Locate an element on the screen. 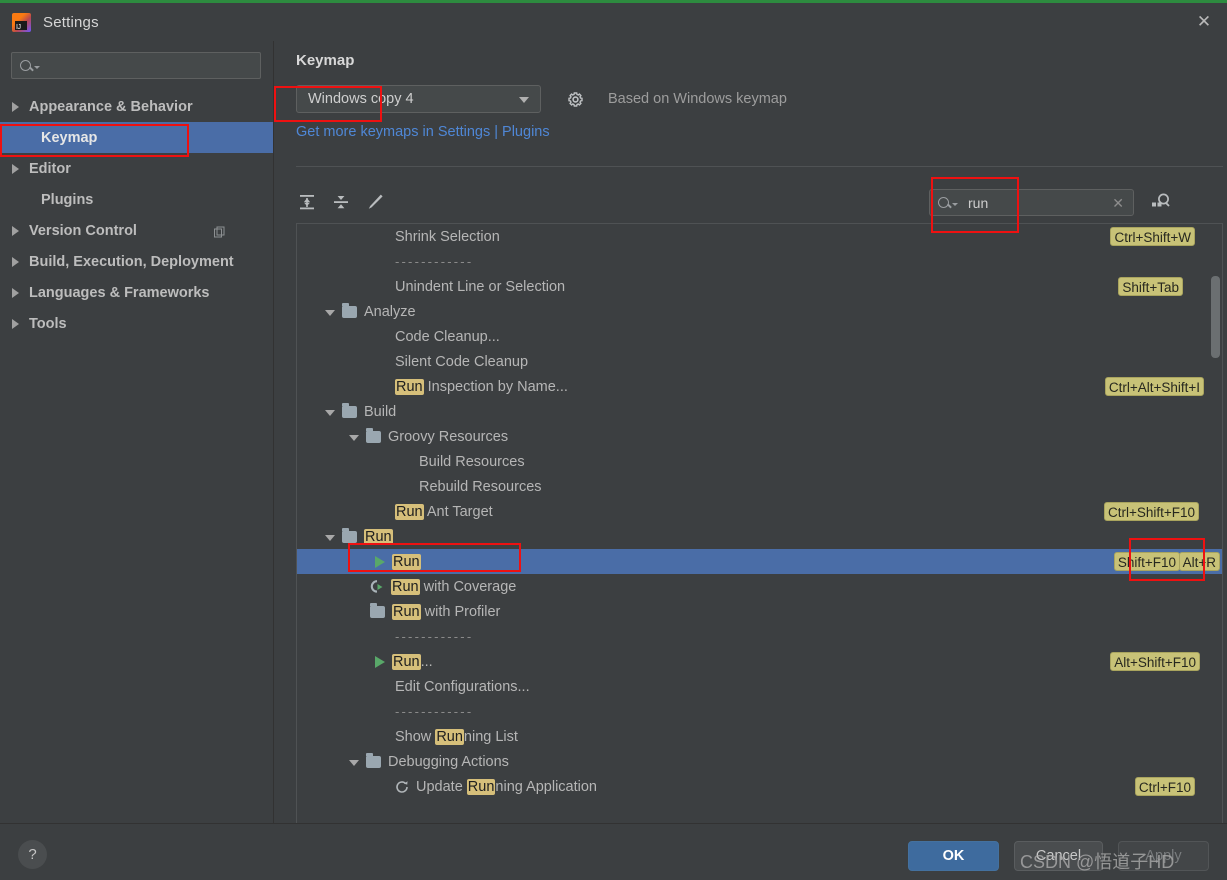 Image resolution: width=1227 pixels, height=880 pixels. watermark: CSDN @悟道子HD is located at coordinates (1097, 862).